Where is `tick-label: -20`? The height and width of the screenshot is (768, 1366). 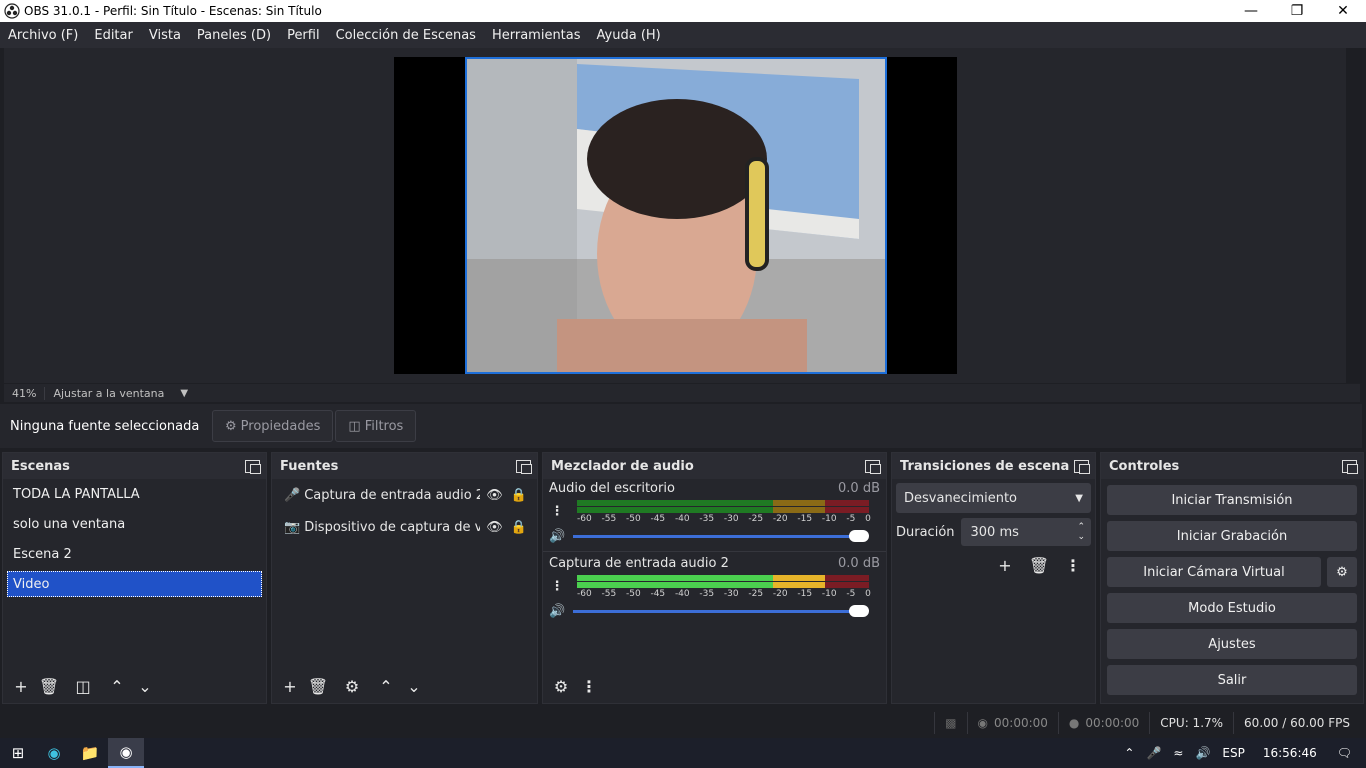 tick-label: -20 is located at coordinates (780, 594).